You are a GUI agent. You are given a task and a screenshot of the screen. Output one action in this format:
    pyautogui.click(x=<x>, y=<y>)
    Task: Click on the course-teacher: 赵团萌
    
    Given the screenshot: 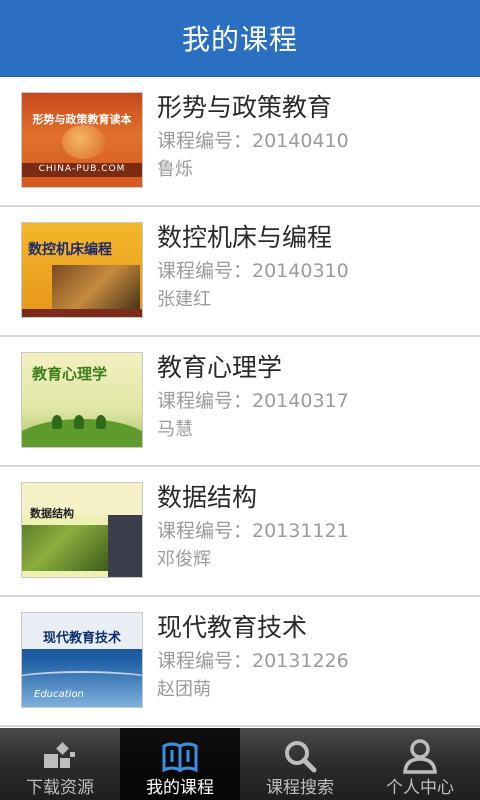 What is the action you would take?
    pyautogui.click(x=184, y=689)
    